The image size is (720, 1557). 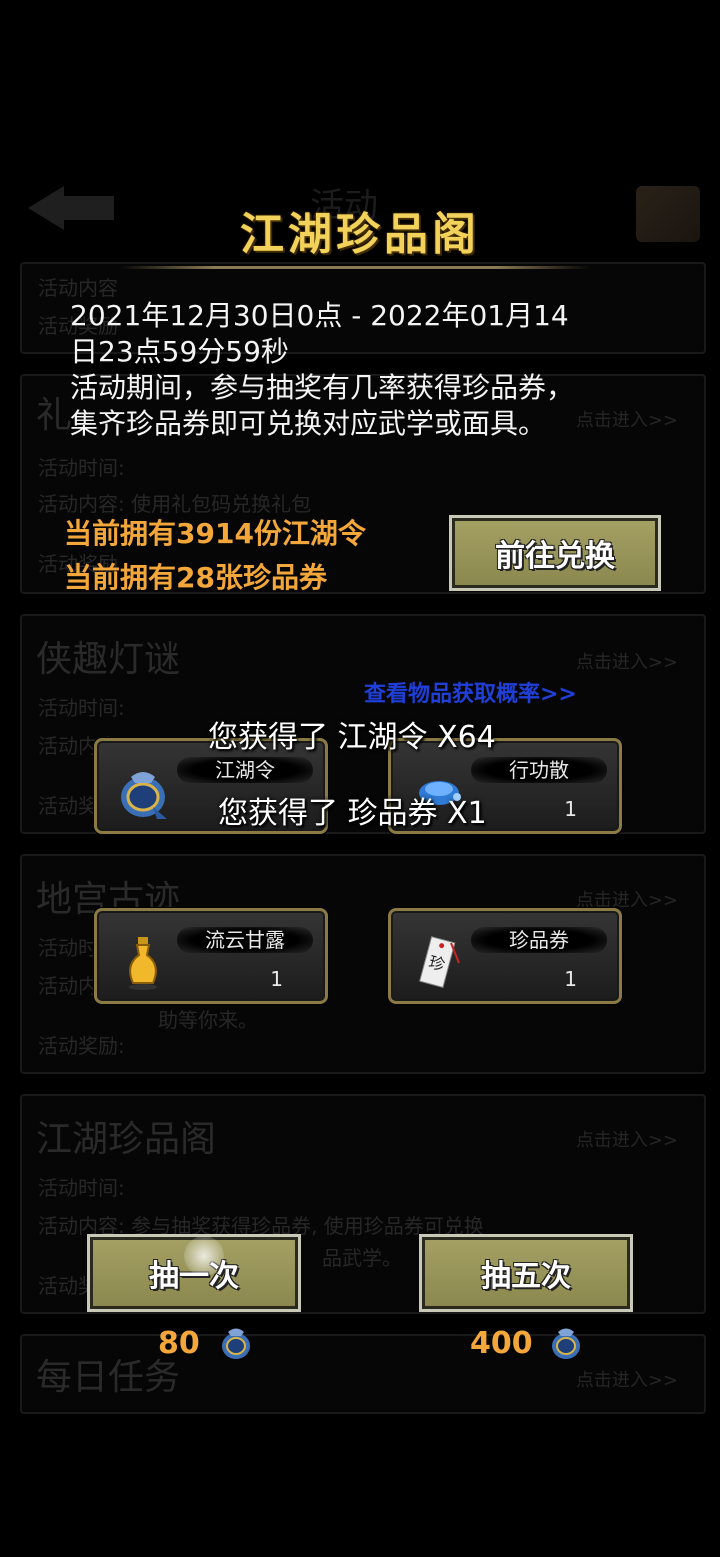 What do you see at coordinates (81, 1046) in the screenshot?
I see `card-line: 活动奖励:` at bounding box center [81, 1046].